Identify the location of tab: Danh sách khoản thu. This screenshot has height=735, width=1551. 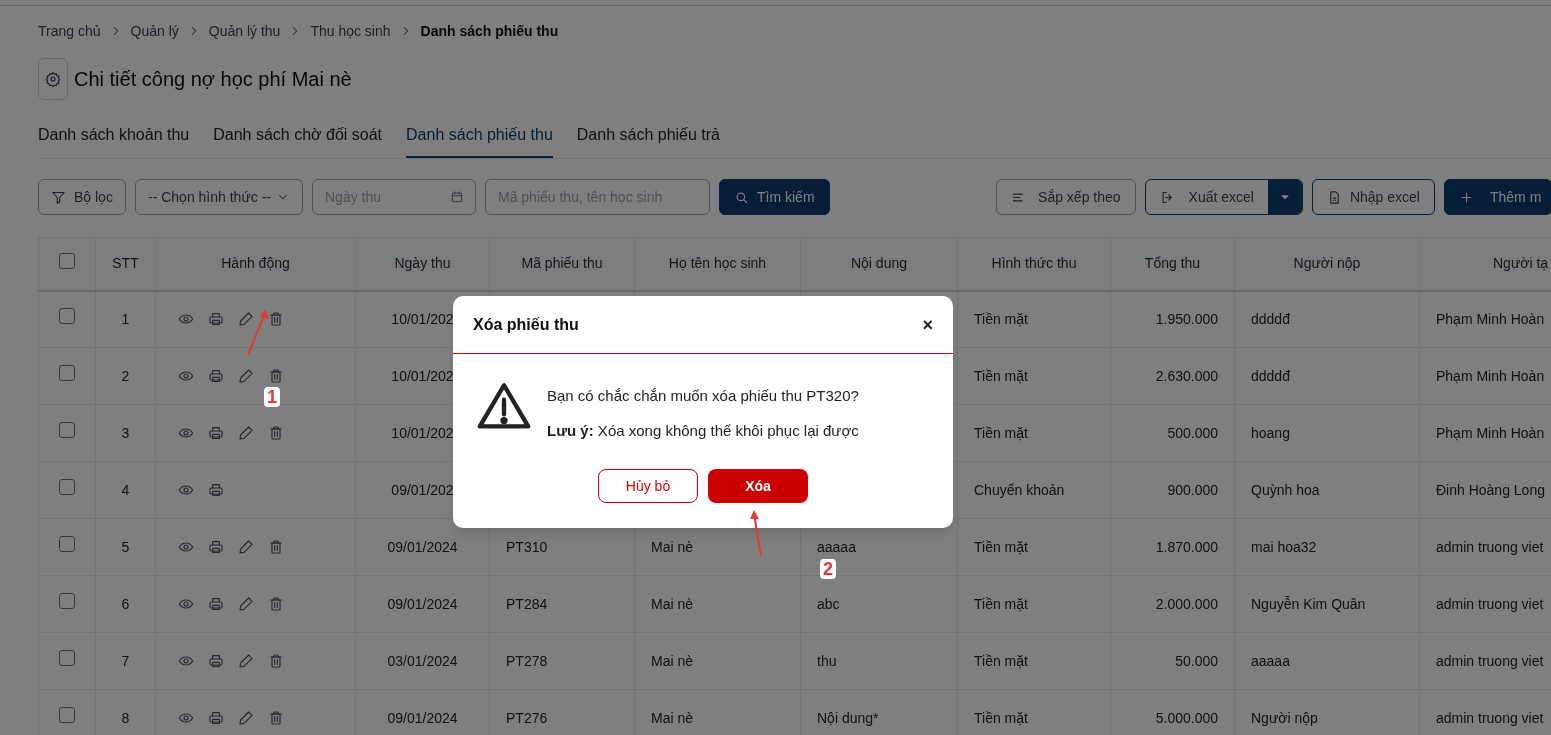
(114, 136).